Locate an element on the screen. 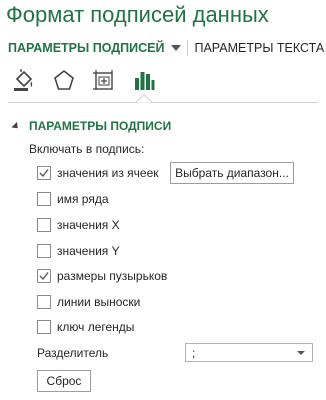  label-options-chart-icon is located at coordinates (144, 80).